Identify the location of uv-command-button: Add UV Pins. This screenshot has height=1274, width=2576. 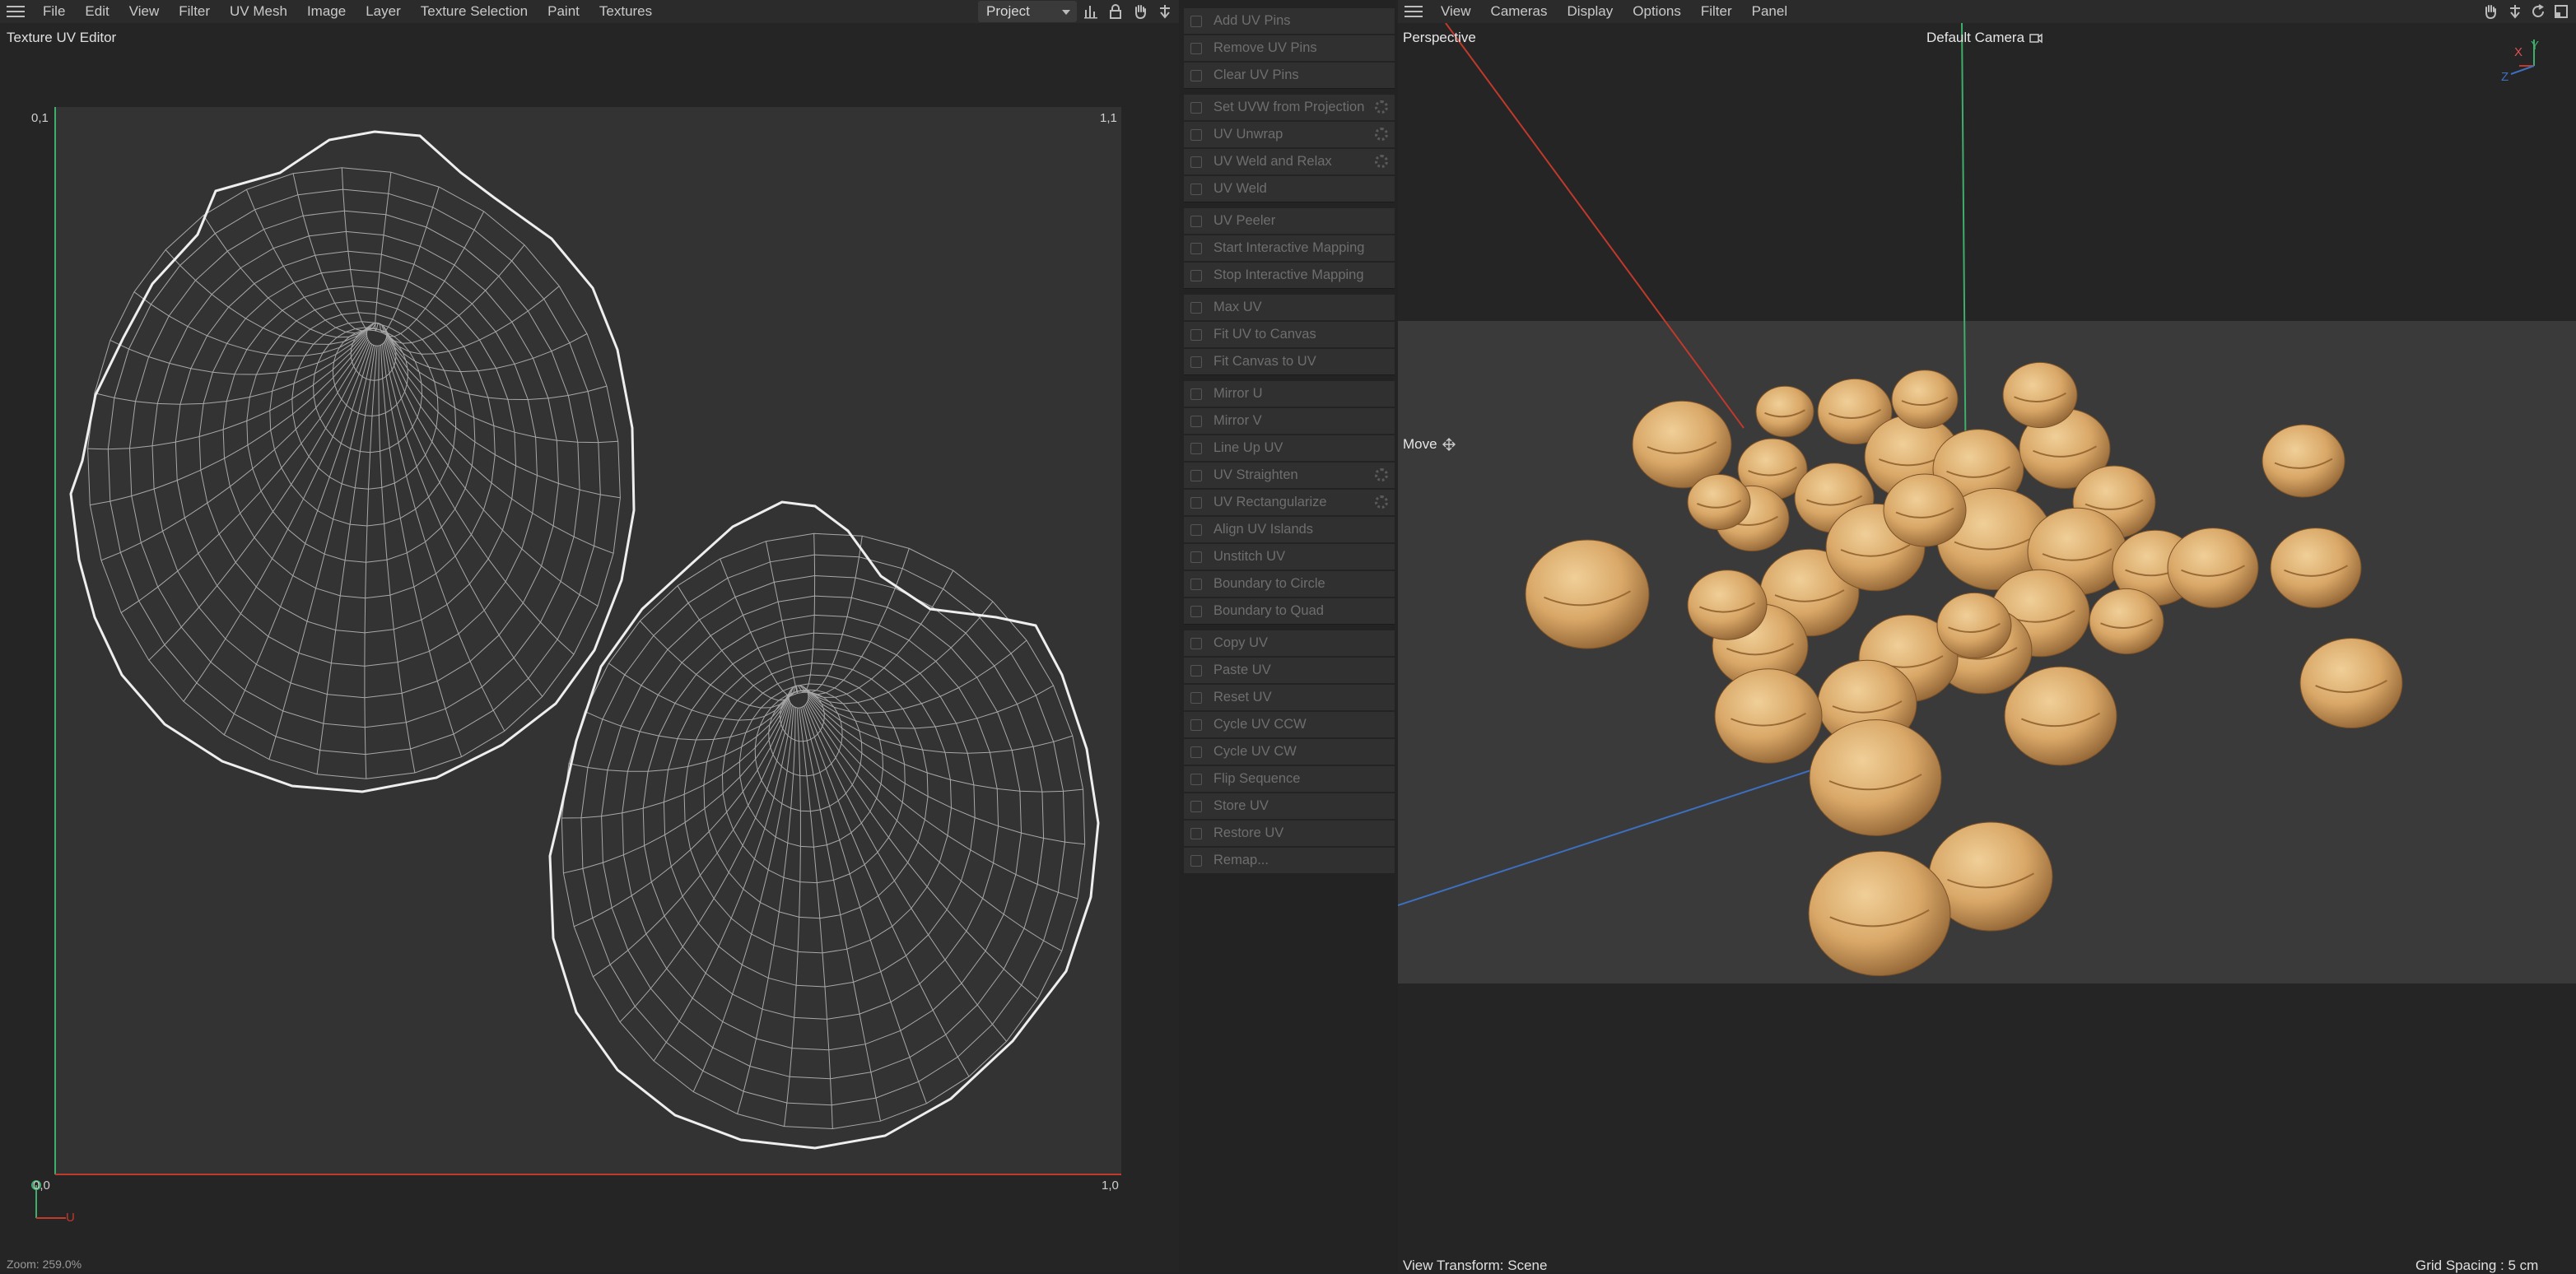
(1289, 21).